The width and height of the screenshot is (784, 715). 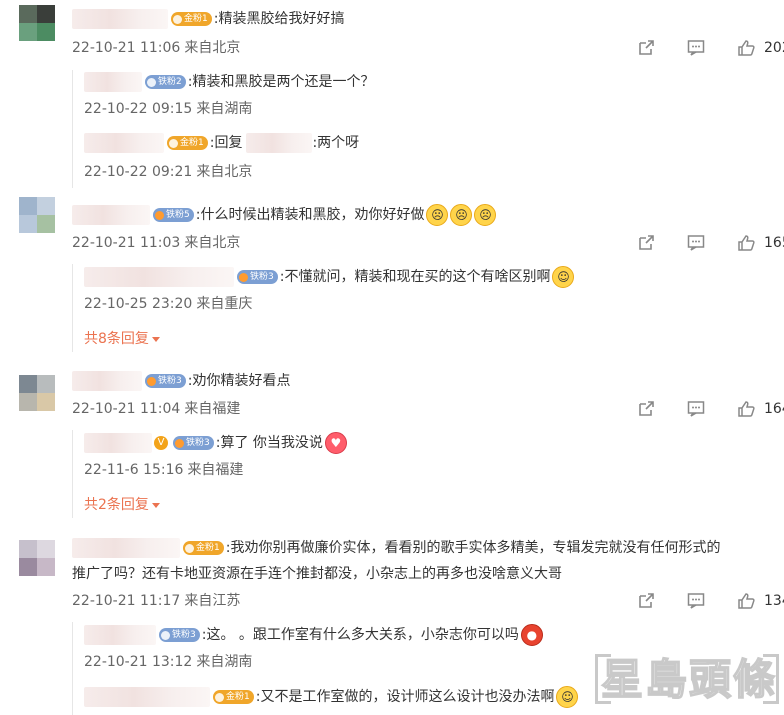 I want to click on reply-text-line: V 铁粉3 :算了 你当我没说 ♥, so click(x=215, y=443).